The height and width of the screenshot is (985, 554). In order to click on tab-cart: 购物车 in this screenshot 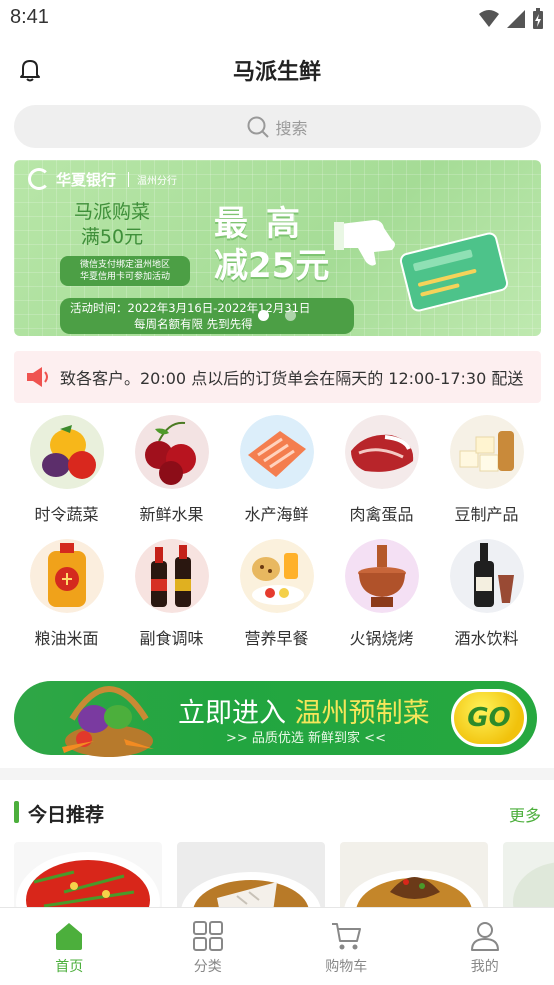, I will do `click(346, 946)`.